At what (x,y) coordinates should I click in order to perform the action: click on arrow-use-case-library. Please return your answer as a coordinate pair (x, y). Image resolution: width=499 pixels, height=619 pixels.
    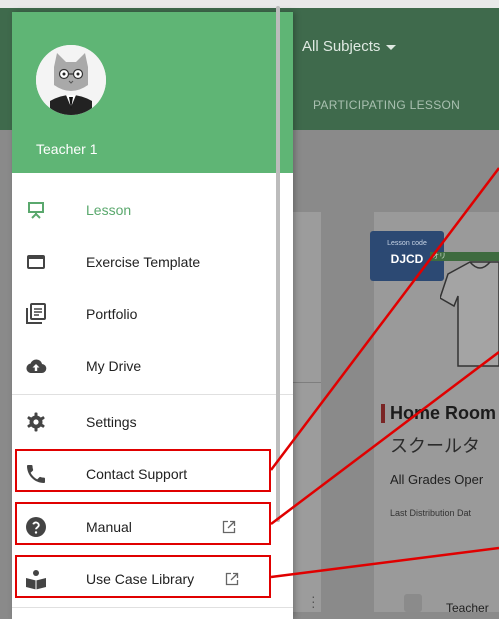
    Looking at the image, I should click on (384, 562).